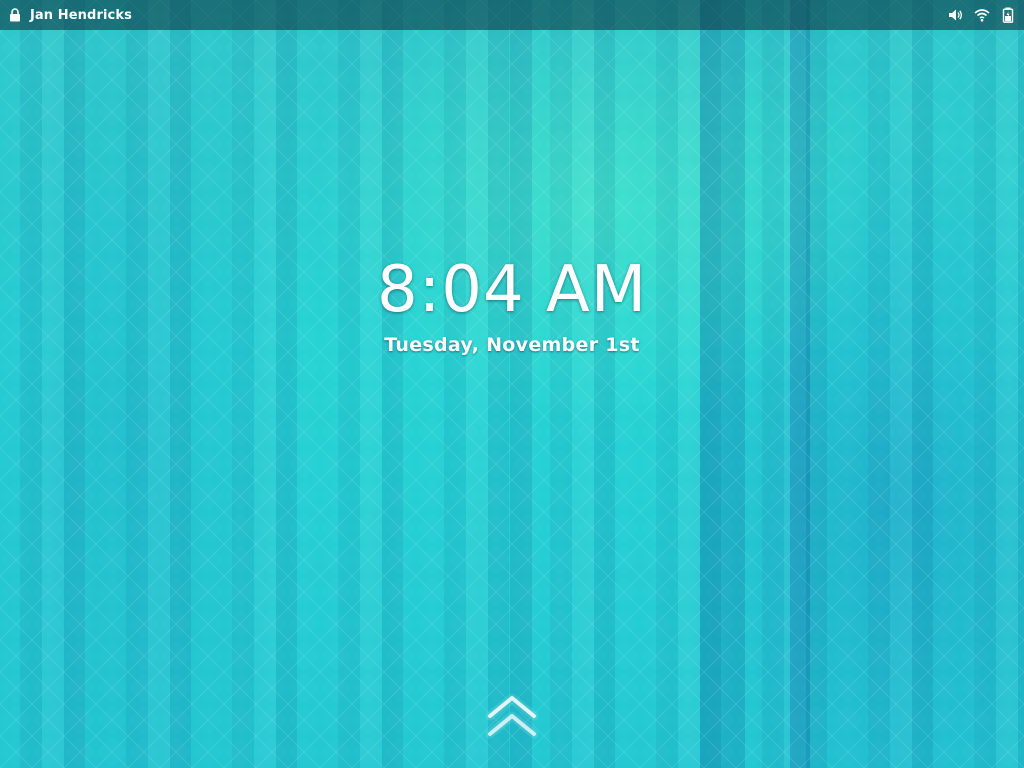 The height and width of the screenshot is (768, 1024). I want to click on double-chevron-up-icon, so click(512, 721).